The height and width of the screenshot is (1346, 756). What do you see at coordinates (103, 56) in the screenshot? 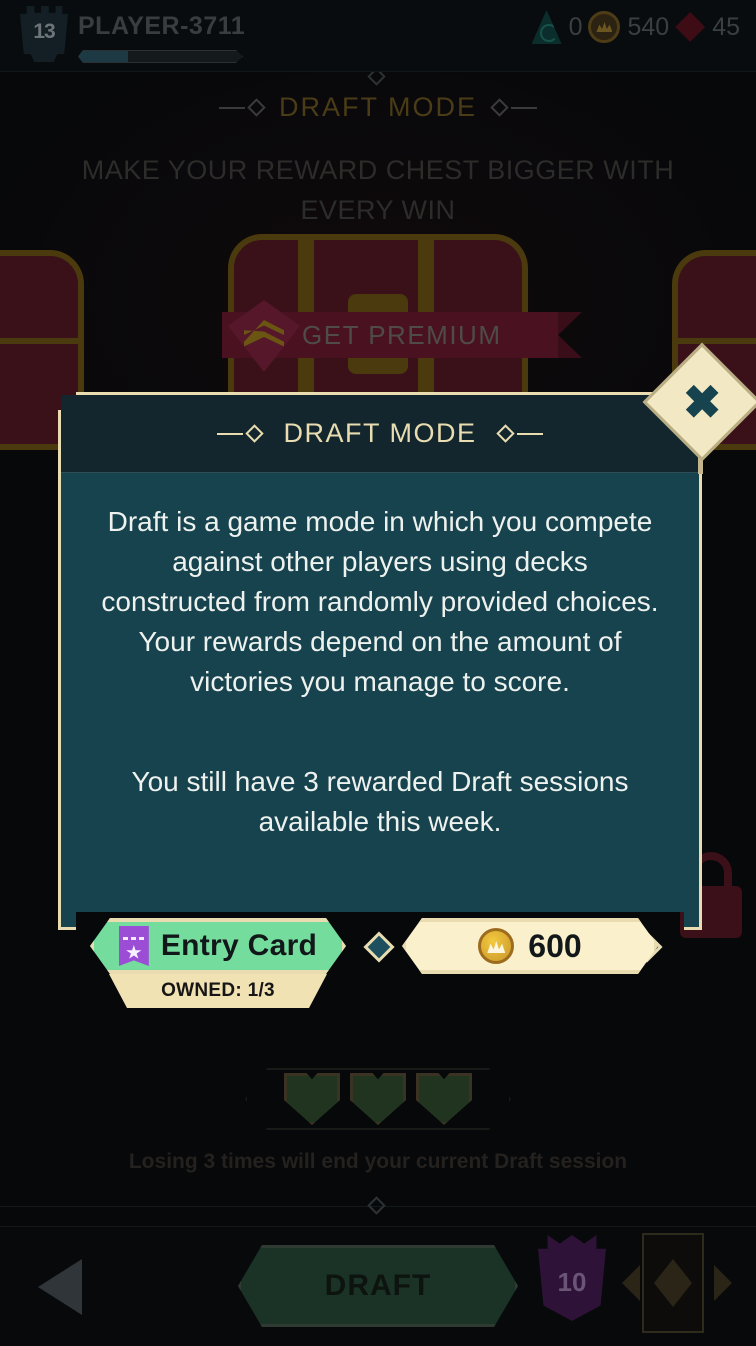
I see `player-xp-fill` at bounding box center [103, 56].